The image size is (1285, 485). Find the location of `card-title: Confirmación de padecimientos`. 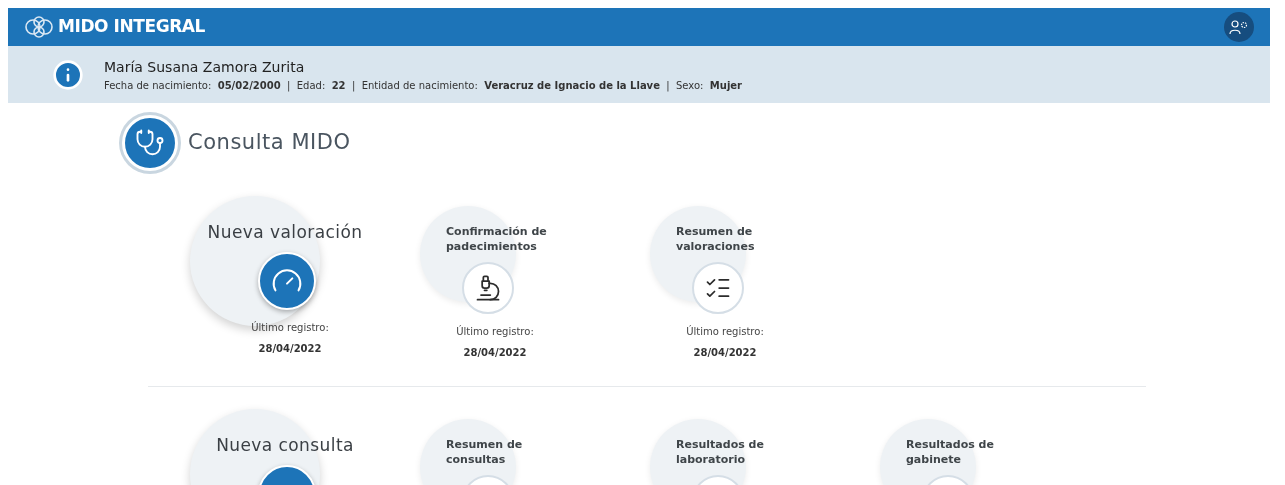

card-title: Confirmación de padecimientos is located at coordinates (511, 239).